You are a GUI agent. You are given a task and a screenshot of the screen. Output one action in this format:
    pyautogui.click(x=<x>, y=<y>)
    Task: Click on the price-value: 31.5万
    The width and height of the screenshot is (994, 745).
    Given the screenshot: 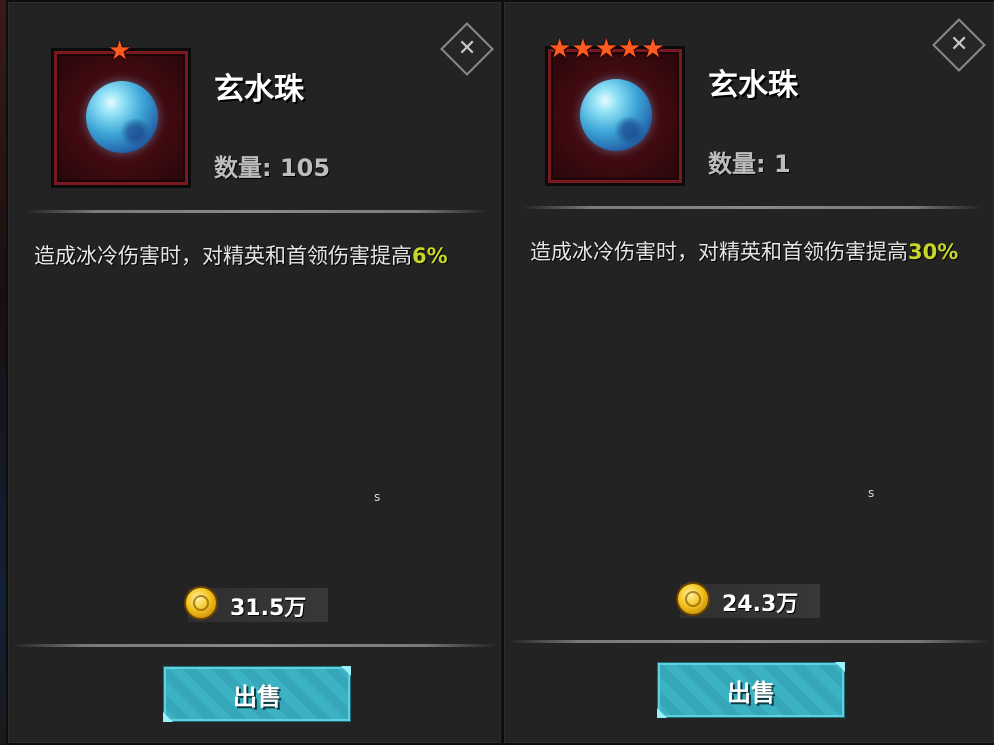 What is the action you would take?
    pyautogui.click(x=268, y=608)
    